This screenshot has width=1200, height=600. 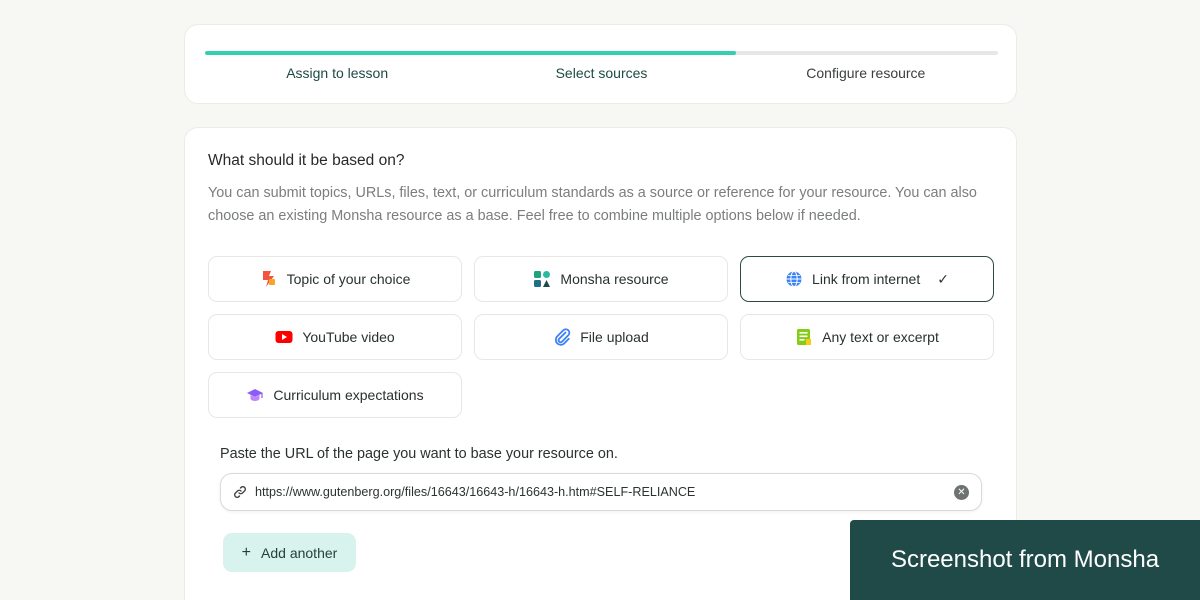 I want to click on url-field: ✕, so click(x=601, y=492).